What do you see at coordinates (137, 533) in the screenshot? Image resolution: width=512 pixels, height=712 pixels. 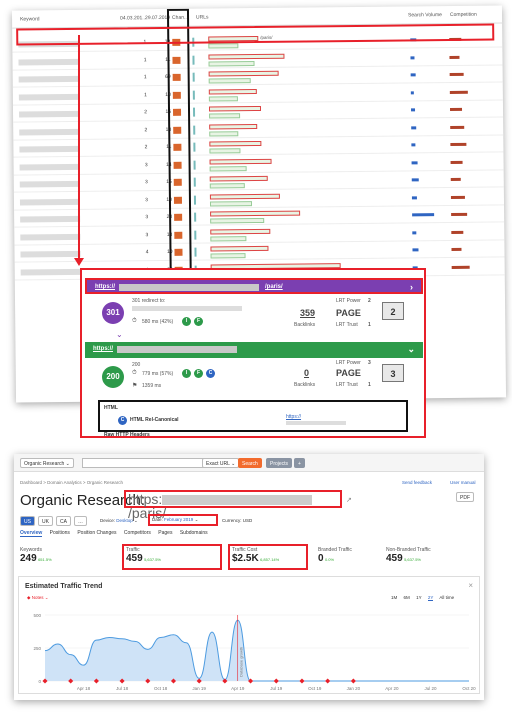 I see `tab-competitors: Competitors` at bounding box center [137, 533].